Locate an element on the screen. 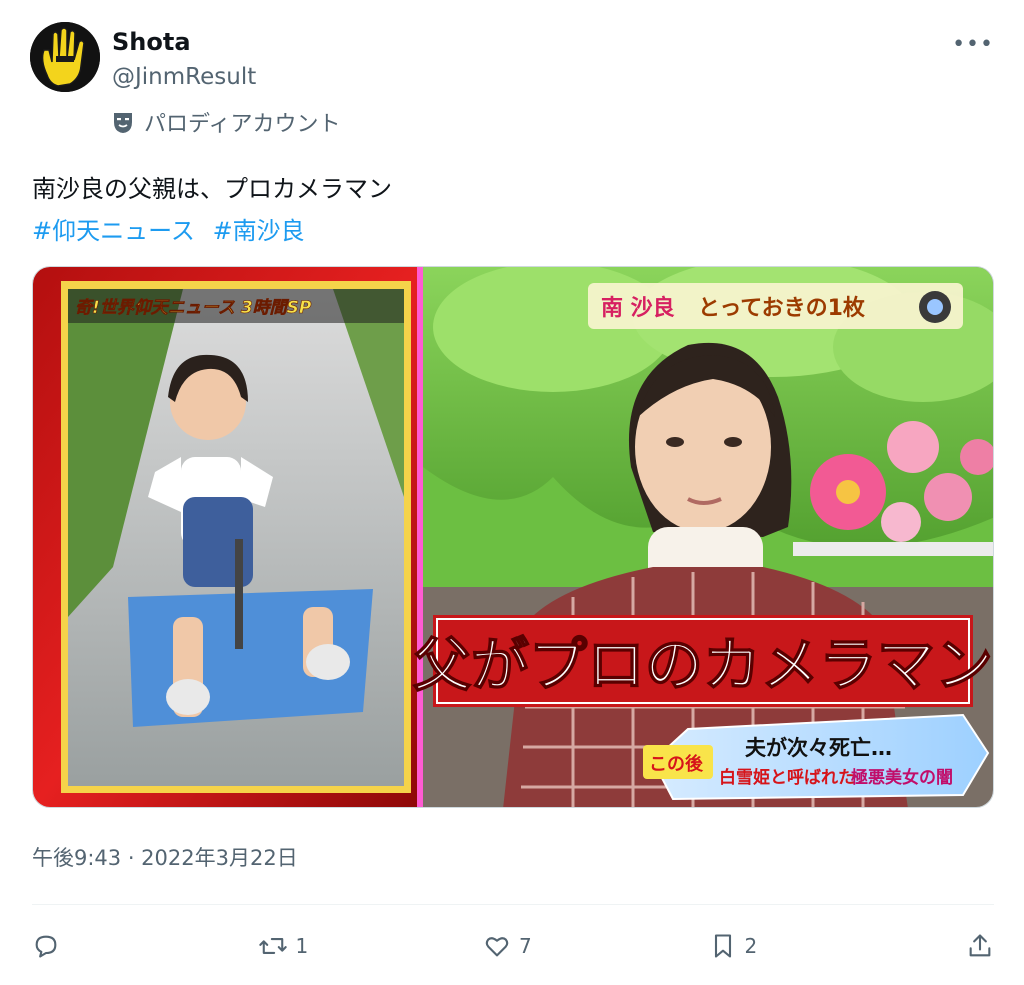  user-handle: @JinmResult is located at coordinates (184, 77).